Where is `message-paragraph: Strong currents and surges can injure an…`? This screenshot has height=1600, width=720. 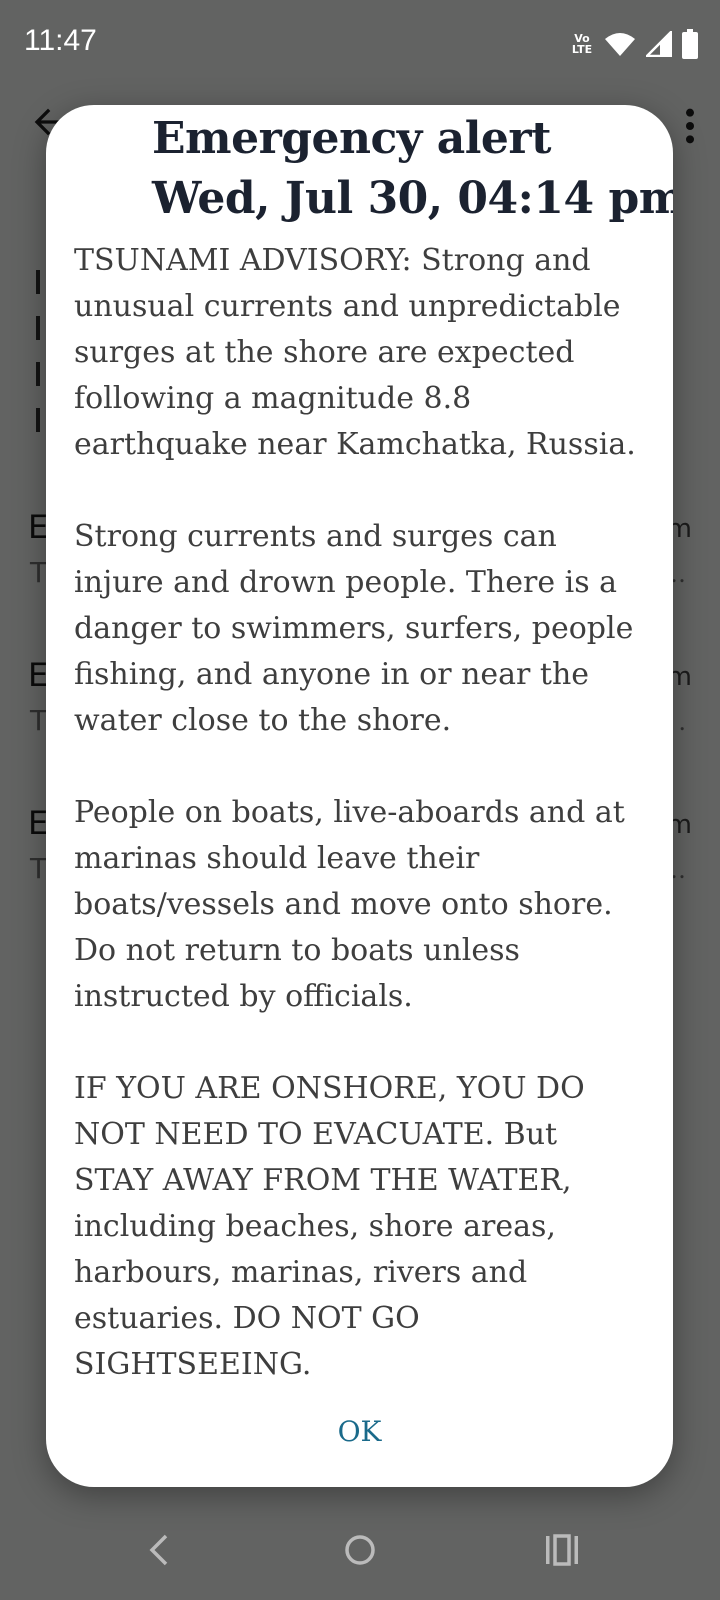
message-paragraph: Strong currents and surges can injure an… is located at coordinates (354, 628).